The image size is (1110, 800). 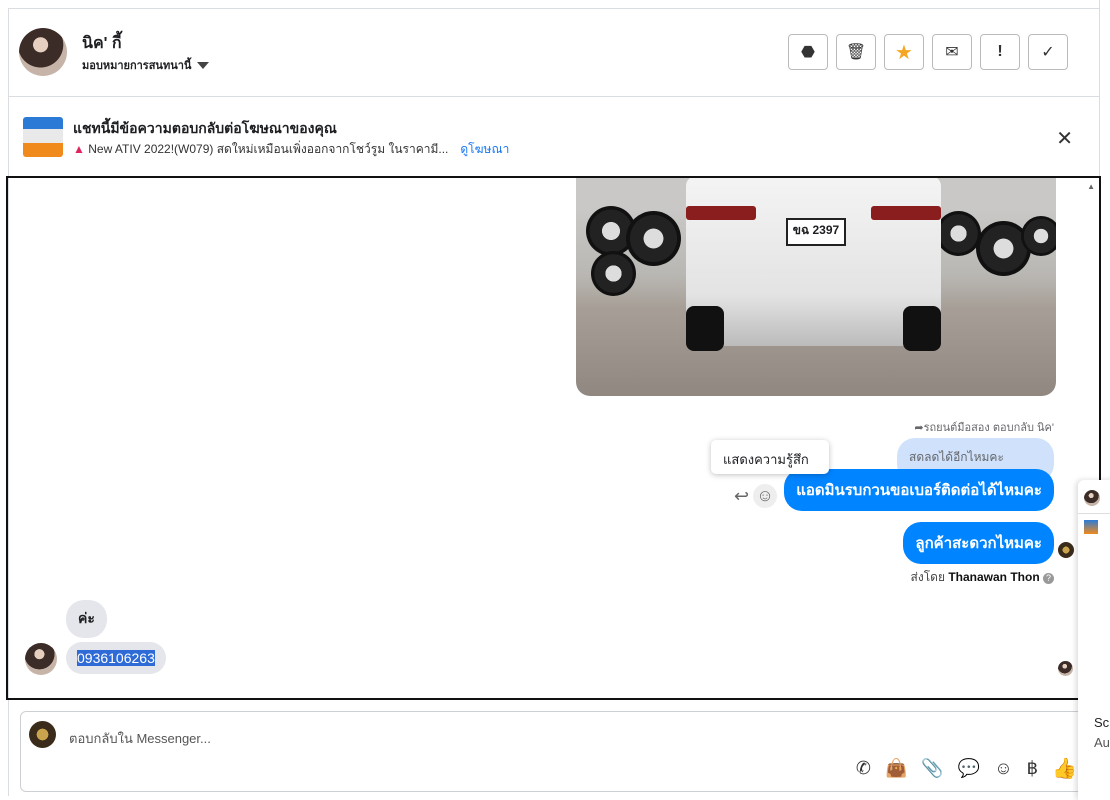 I want to click on incoming-message: 0936106263, so click(x=116, y=658).